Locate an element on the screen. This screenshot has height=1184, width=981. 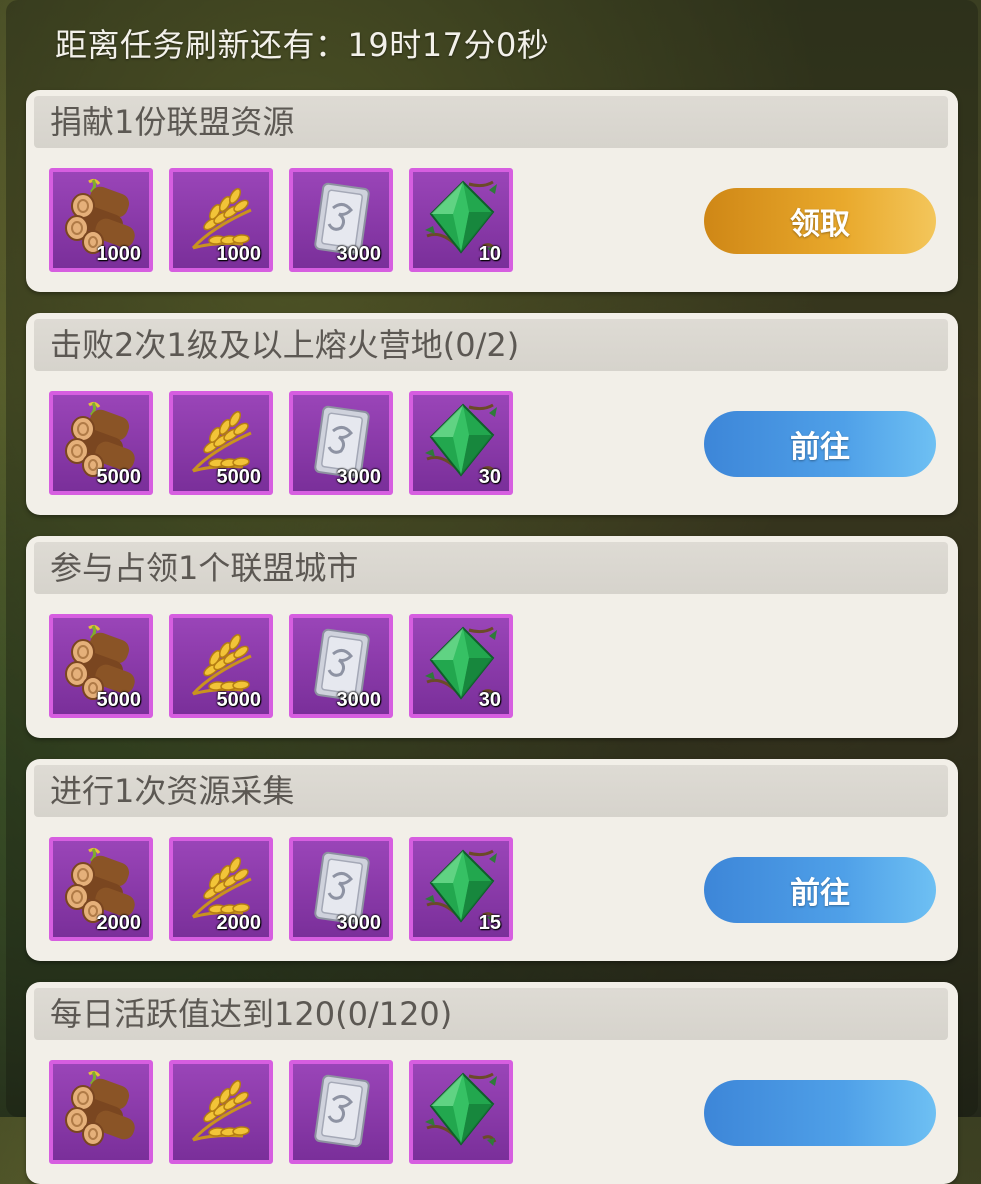
claim-button: 领取 is located at coordinates (820, 221).